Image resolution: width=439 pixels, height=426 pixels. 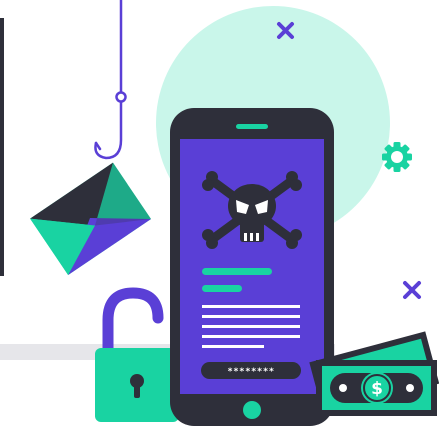 I want to click on fishing-hook-icon, so click(x=110, y=80).